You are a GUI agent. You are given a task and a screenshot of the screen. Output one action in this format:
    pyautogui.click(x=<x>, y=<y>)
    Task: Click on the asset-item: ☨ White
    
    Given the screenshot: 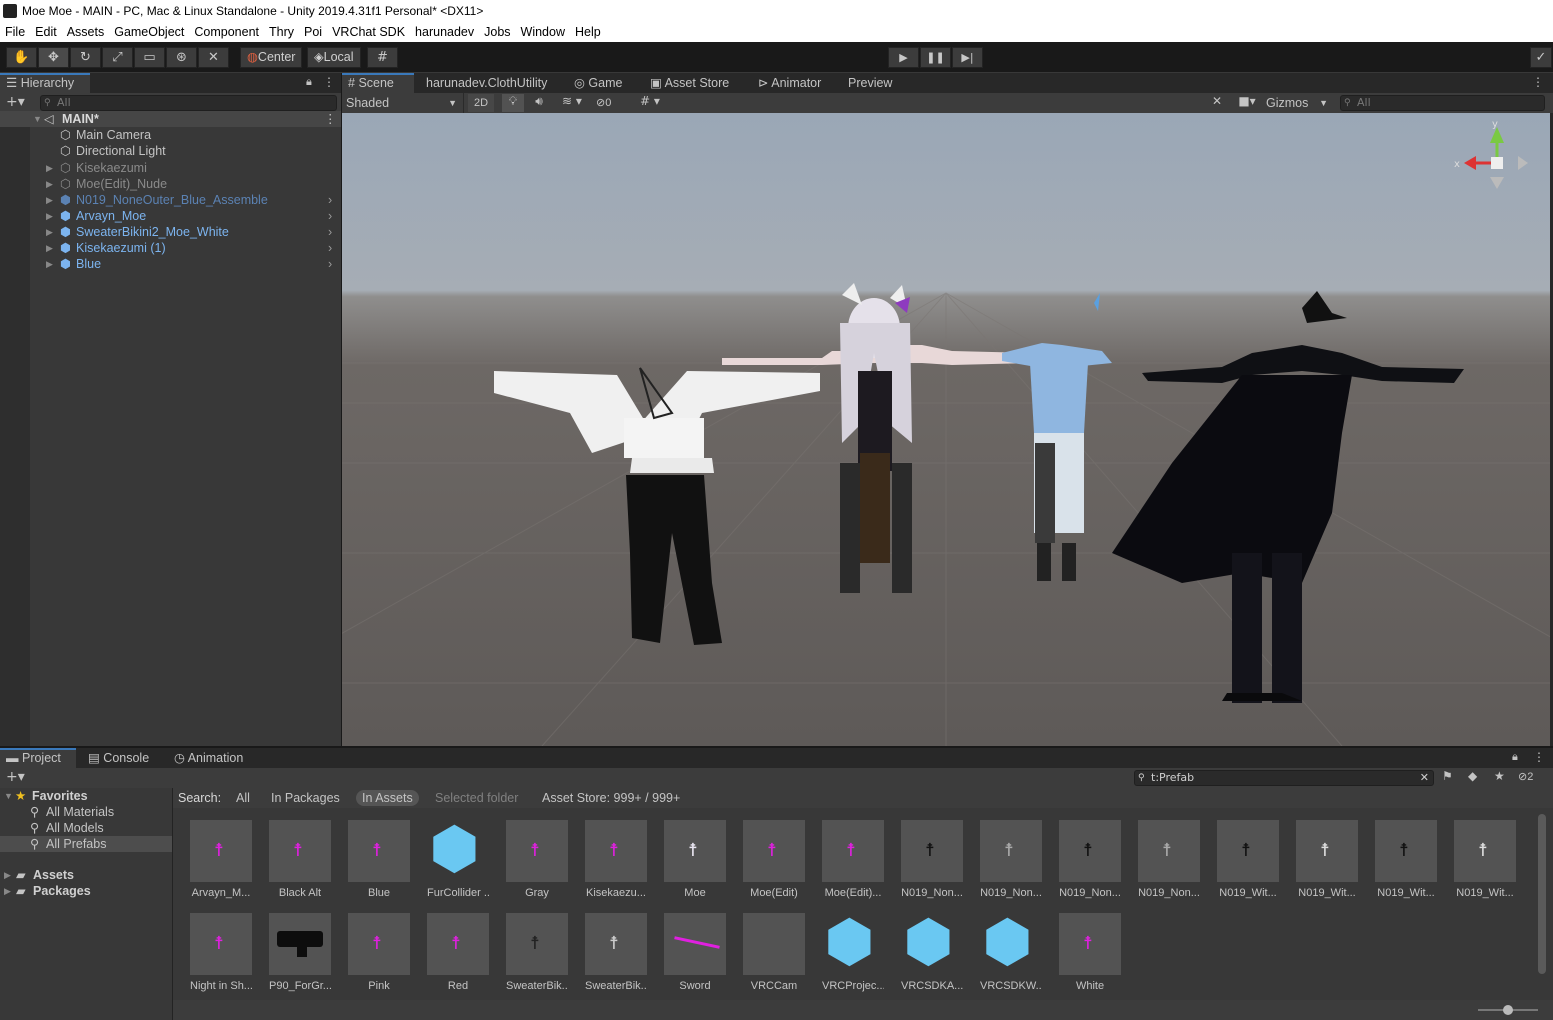 What is the action you would take?
    pyautogui.click(x=1090, y=952)
    